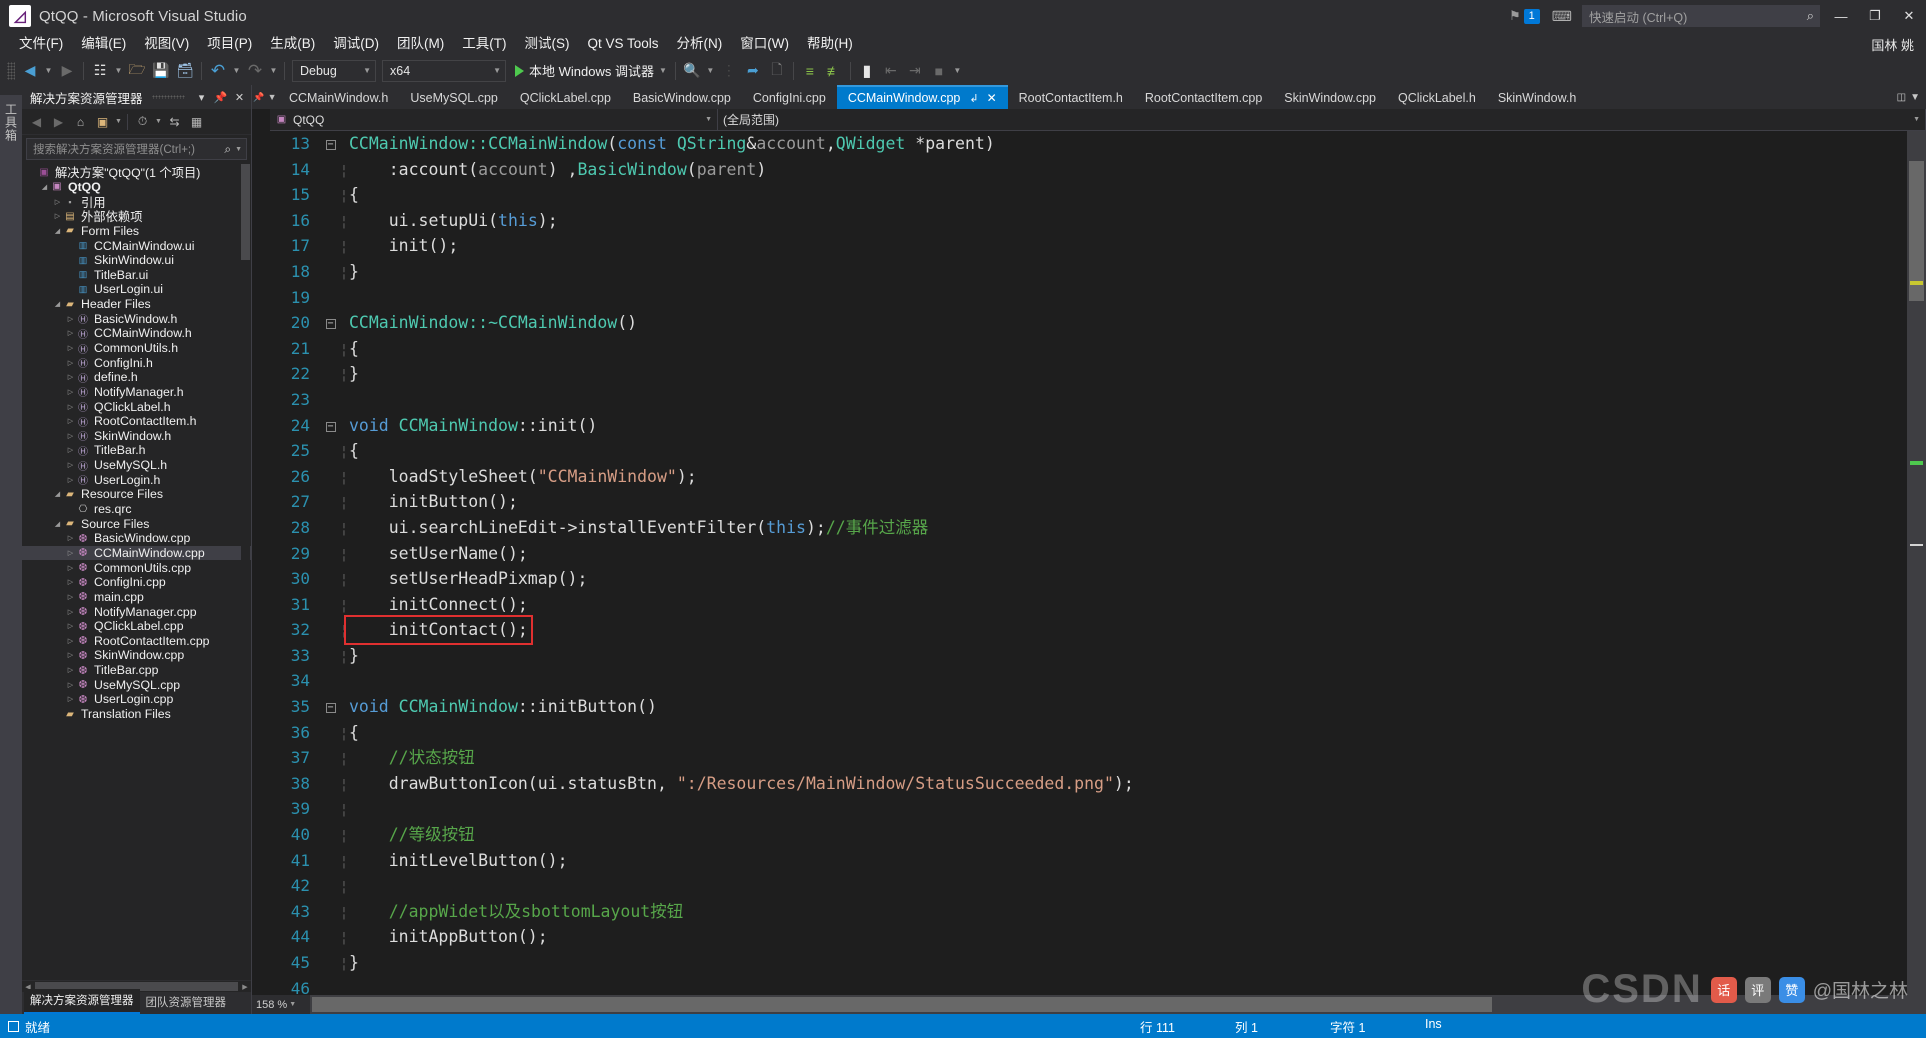 The height and width of the screenshot is (1038, 1926). What do you see at coordinates (136, 670) in the screenshot?
I see `tree-item: ▷ ❆ TitleBar.cpp` at bounding box center [136, 670].